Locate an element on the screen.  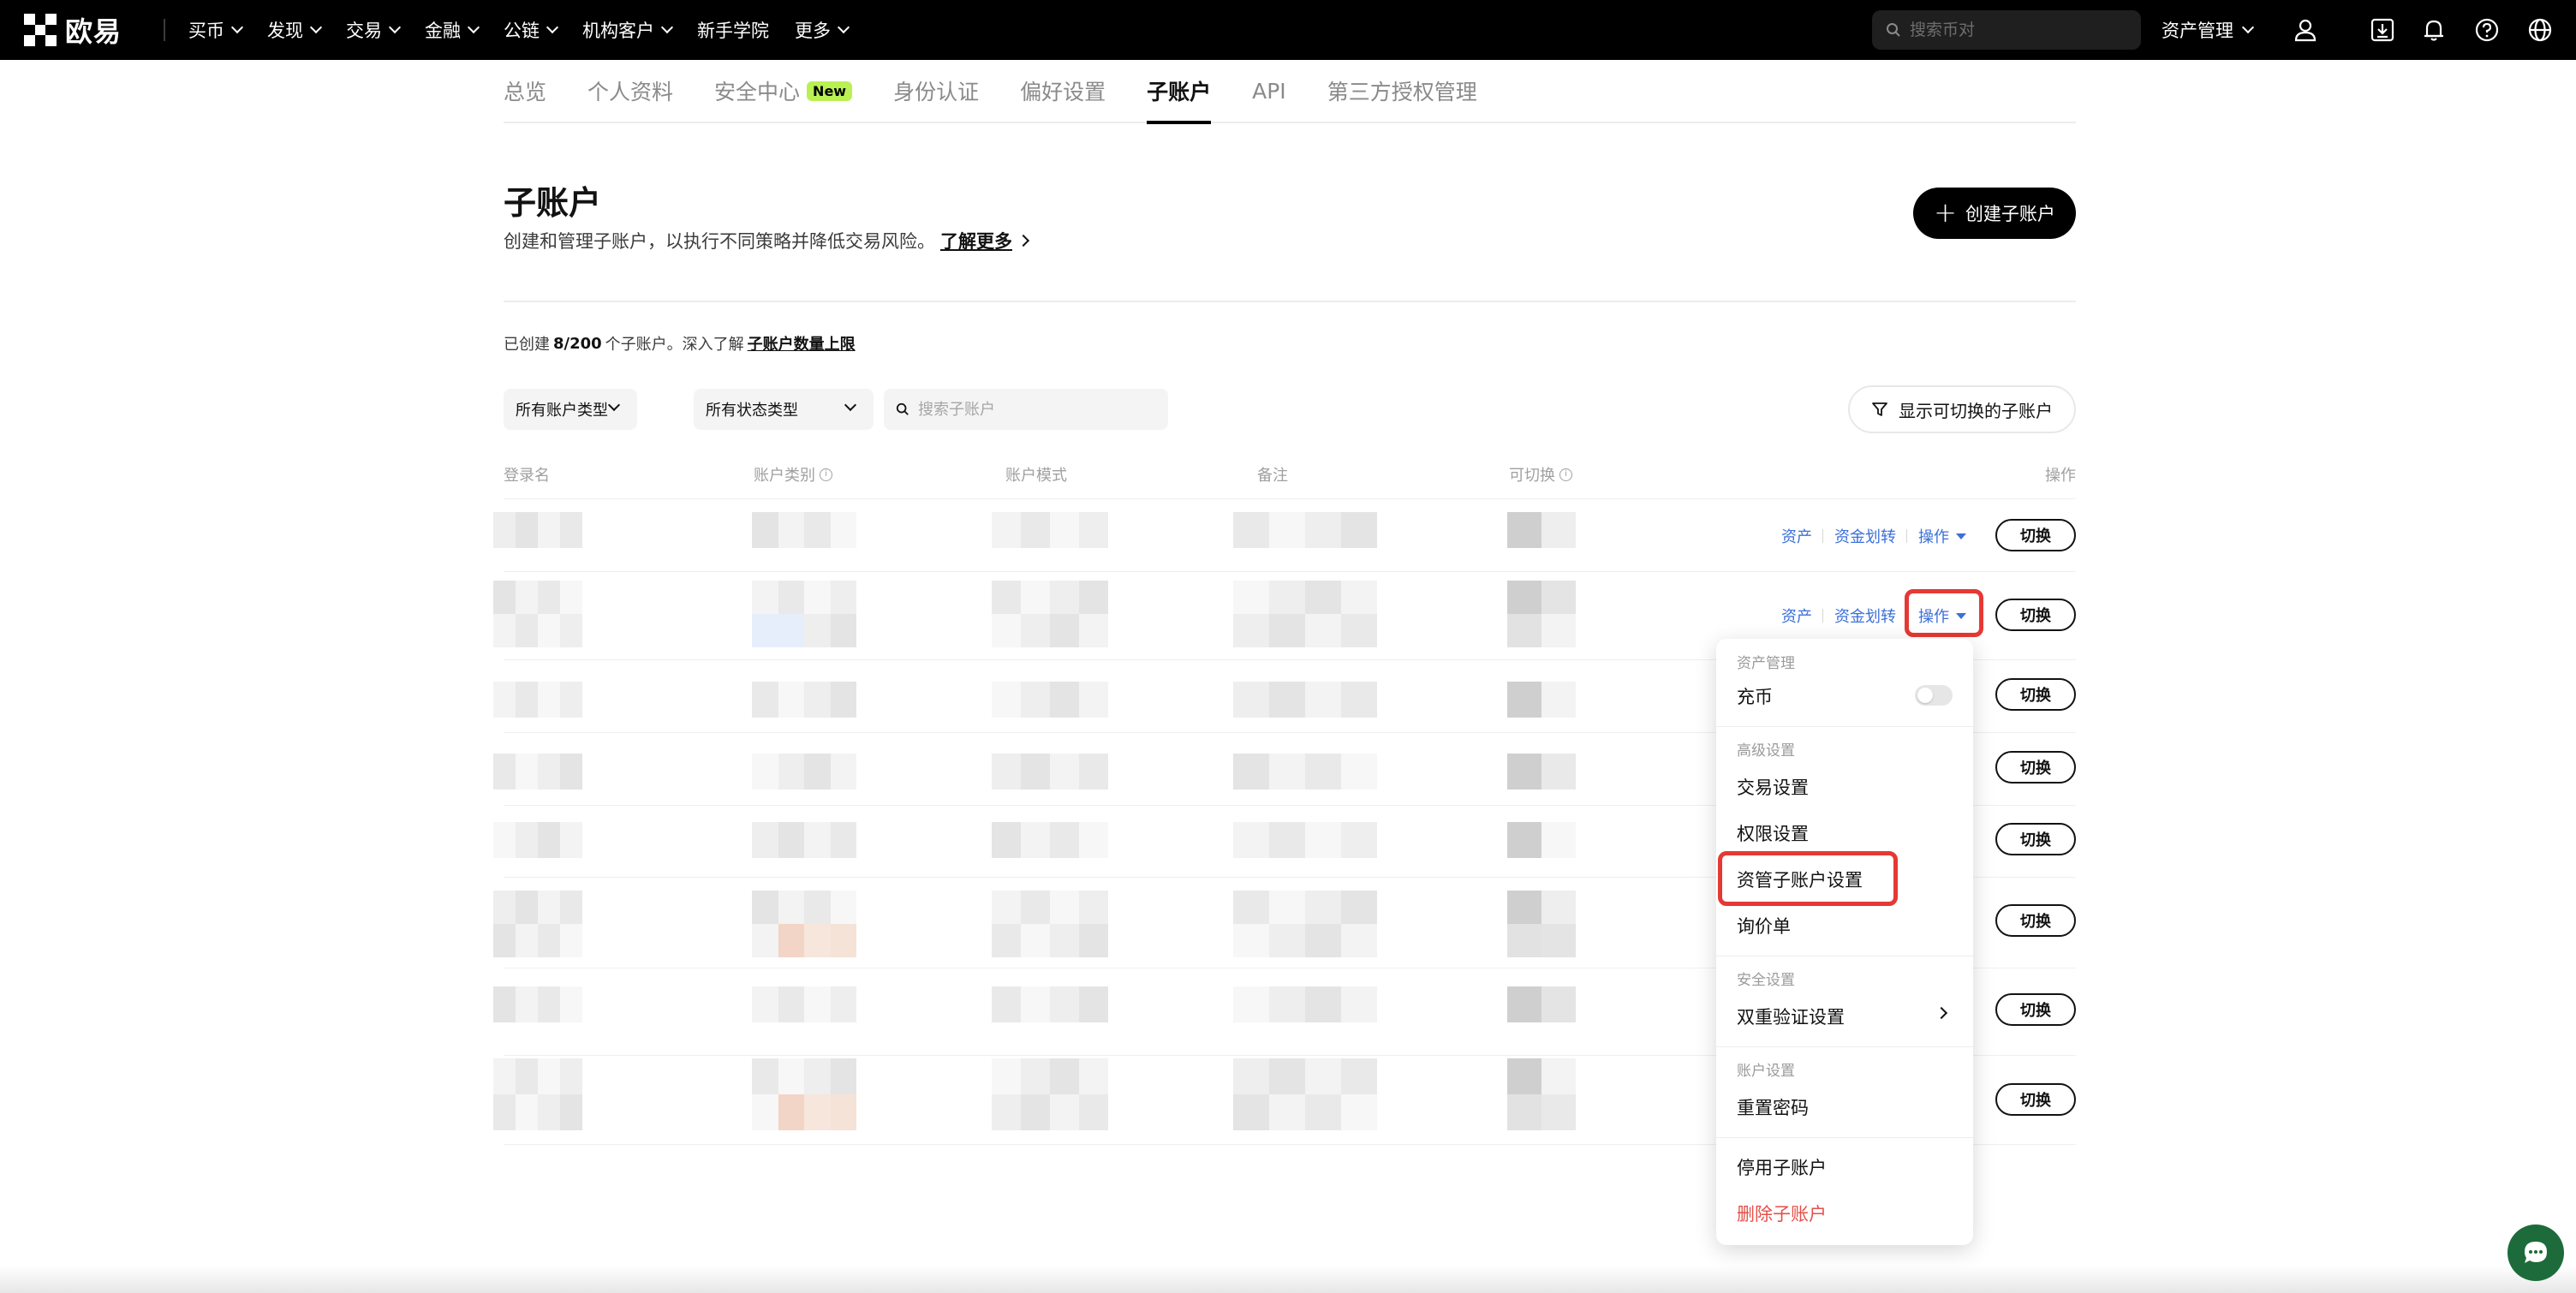
create-subaccount-button: + 创建子账户 is located at coordinates (1994, 213).